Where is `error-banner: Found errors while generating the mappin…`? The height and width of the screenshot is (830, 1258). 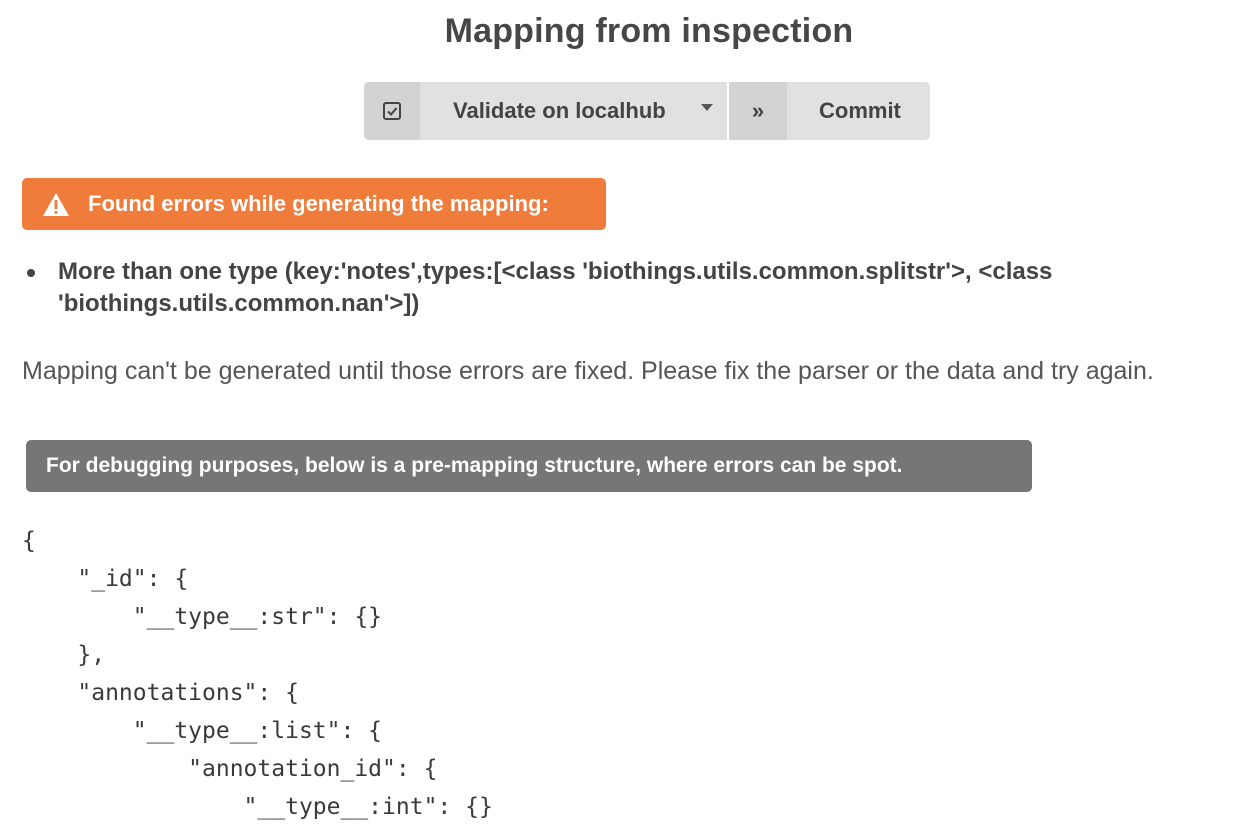 error-banner: Found errors while generating the mappin… is located at coordinates (314, 204).